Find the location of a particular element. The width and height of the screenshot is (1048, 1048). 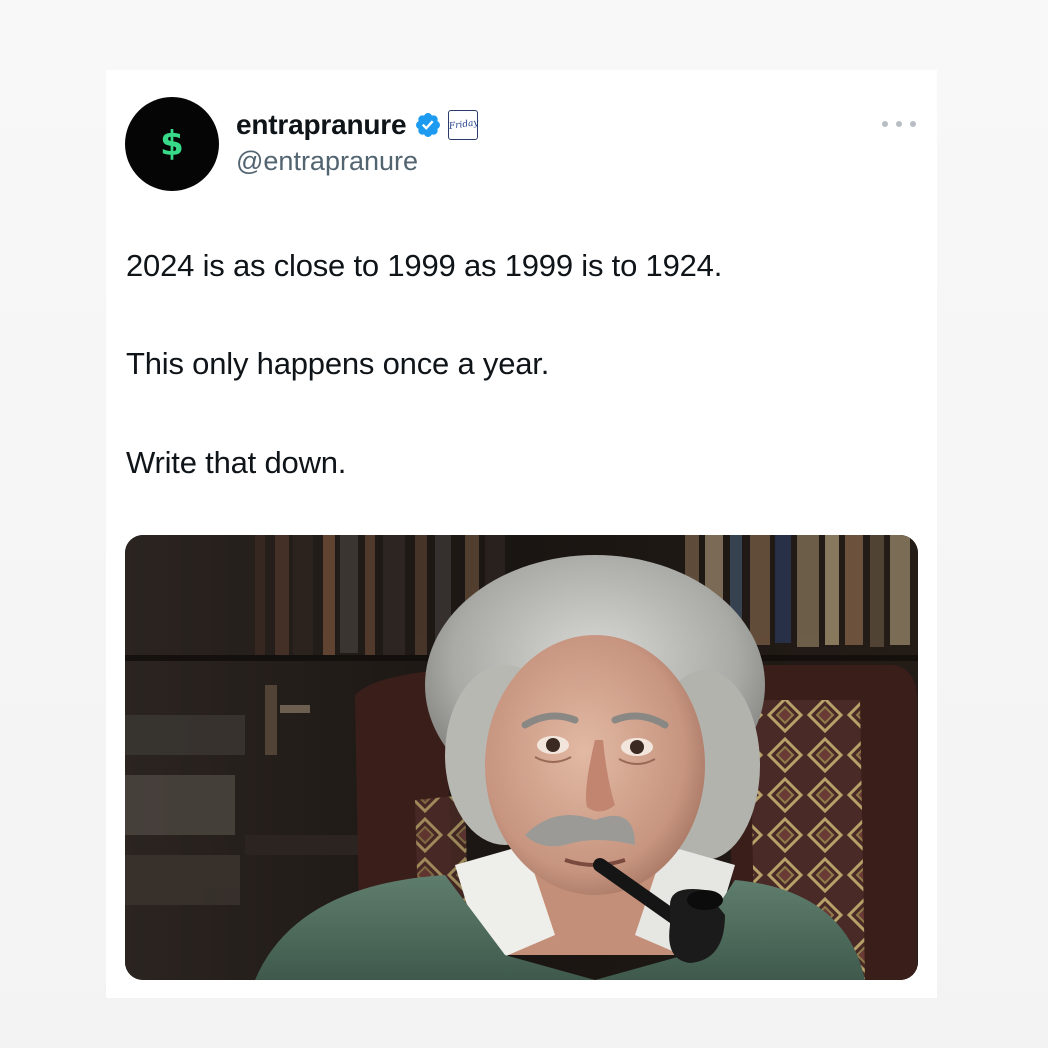

more-options-icon is located at coordinates (899, 124).